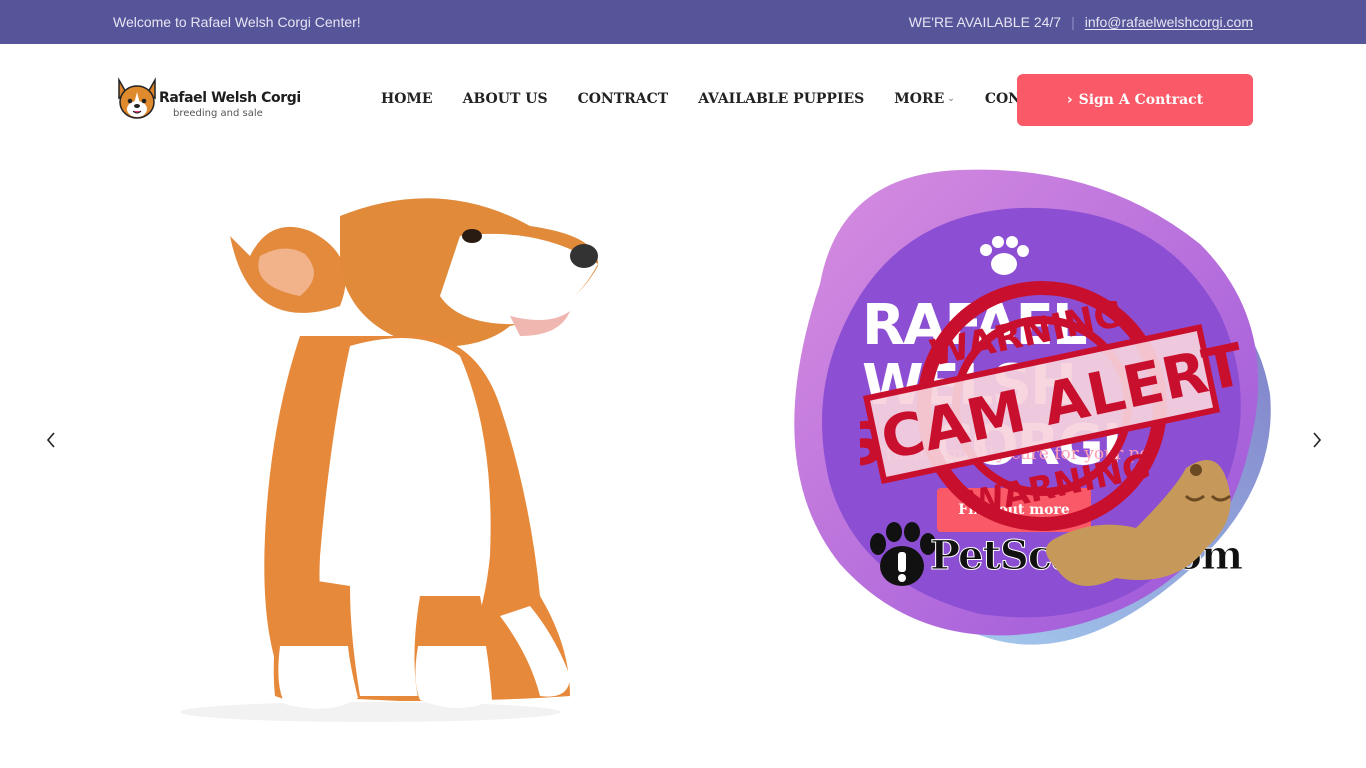 The image size is (1366, 768). What do you see at coordinates (230, 98) in the screenshot?
I see `logo-name: Rafael Welsh Corgi` at bounding box center [230, 98].